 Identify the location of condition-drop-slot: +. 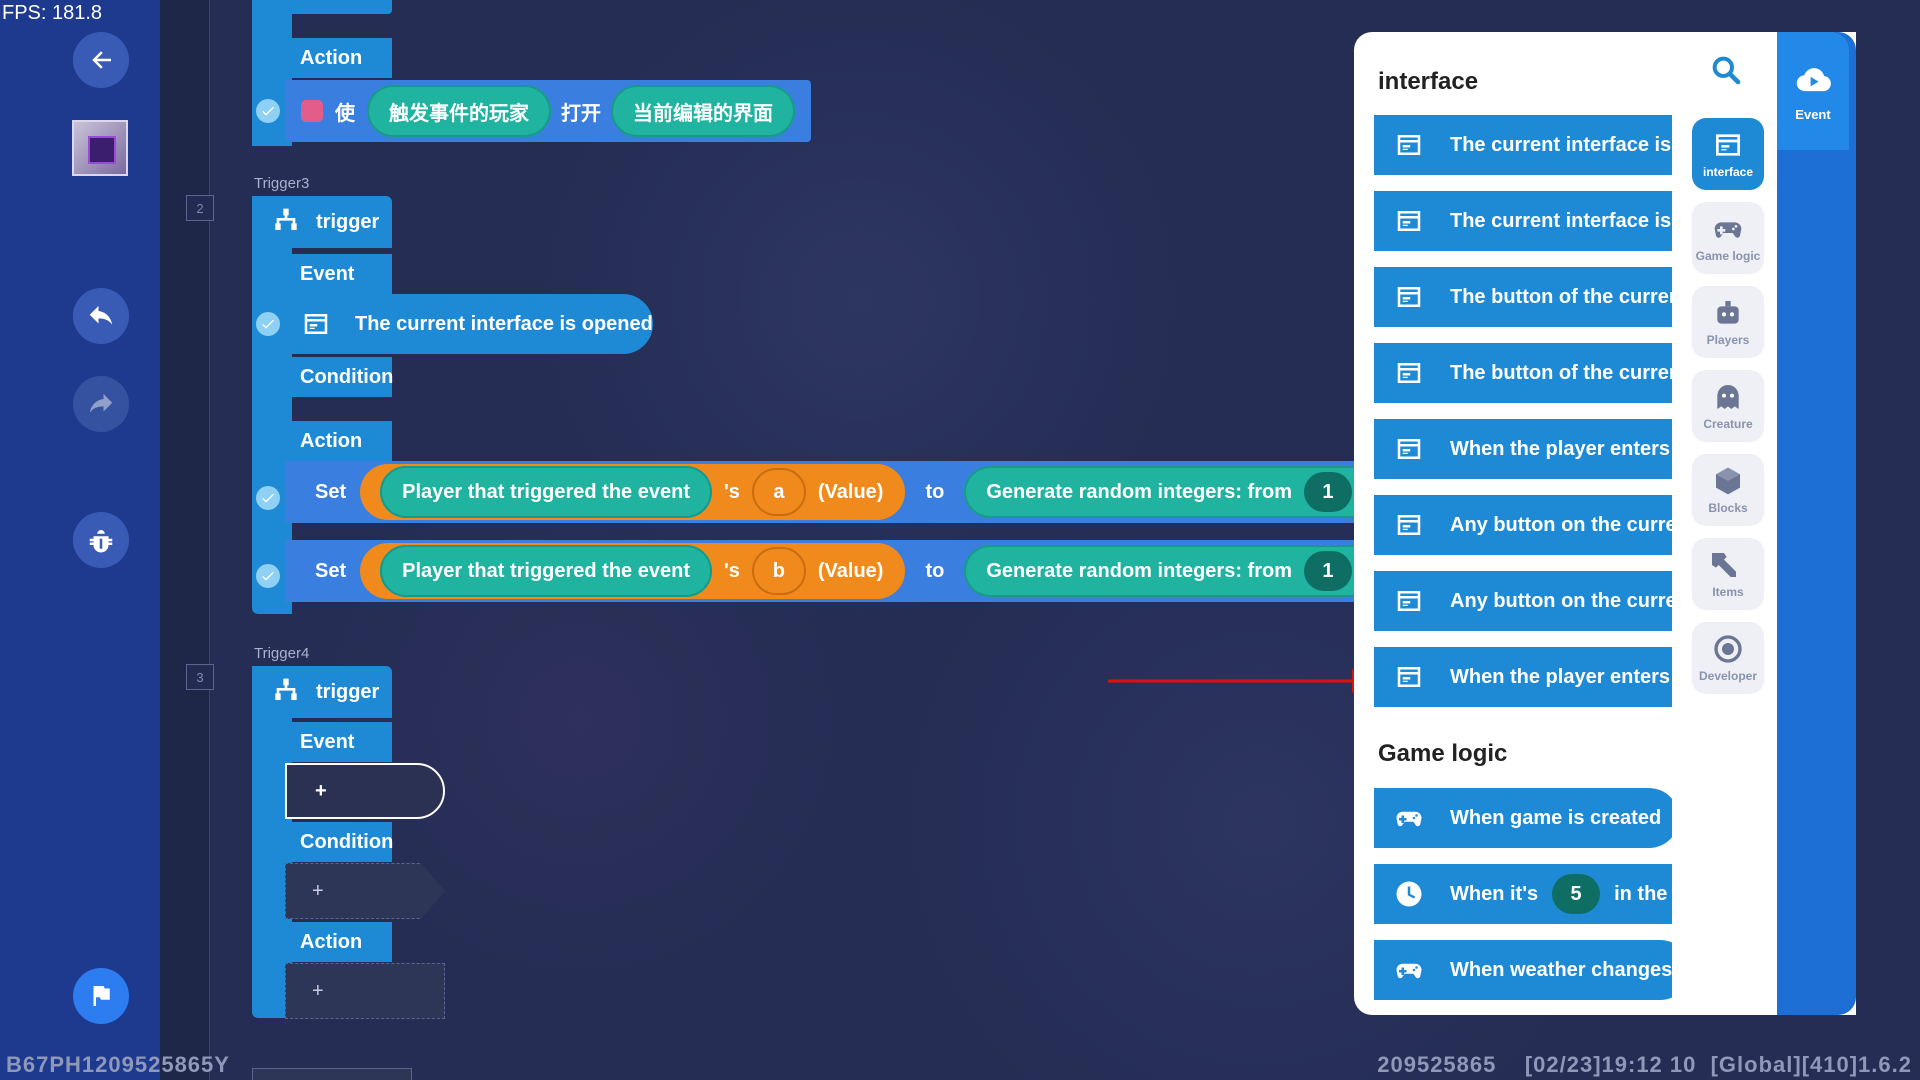
(365, 891).